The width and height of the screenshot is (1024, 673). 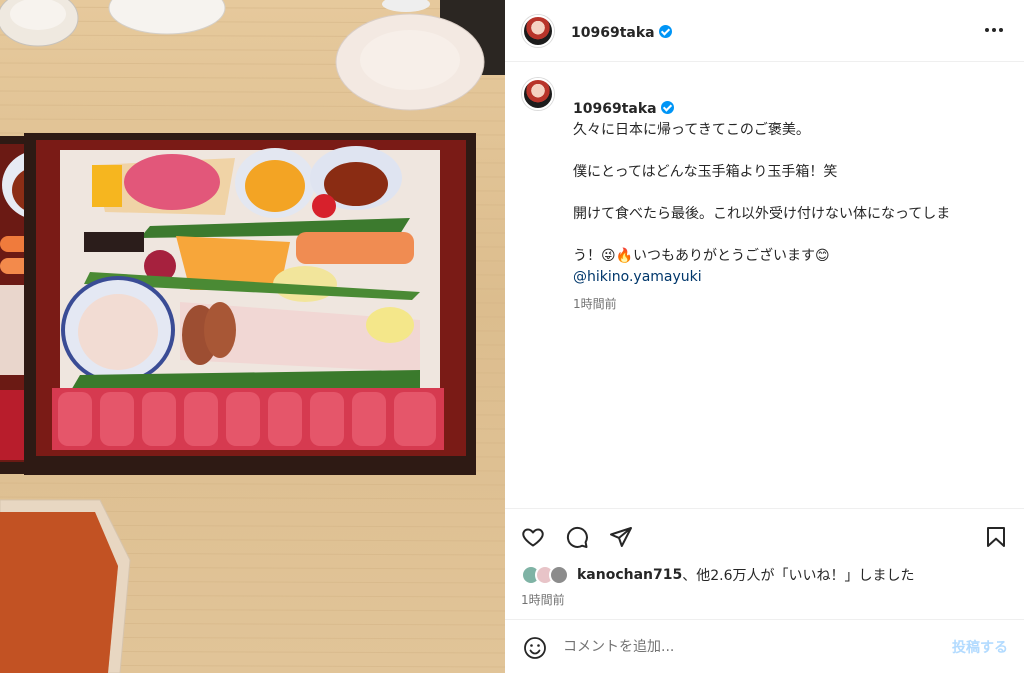 What do you see at coordinates (533, 537) in the screenshot?
I see `heart-icon` at bounding box center [533, 537].